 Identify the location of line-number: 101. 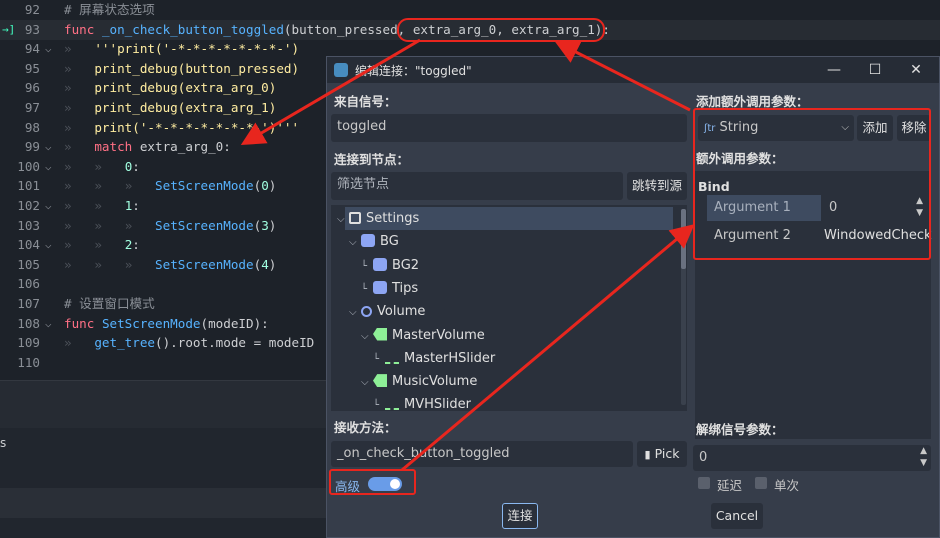
(28, 186).